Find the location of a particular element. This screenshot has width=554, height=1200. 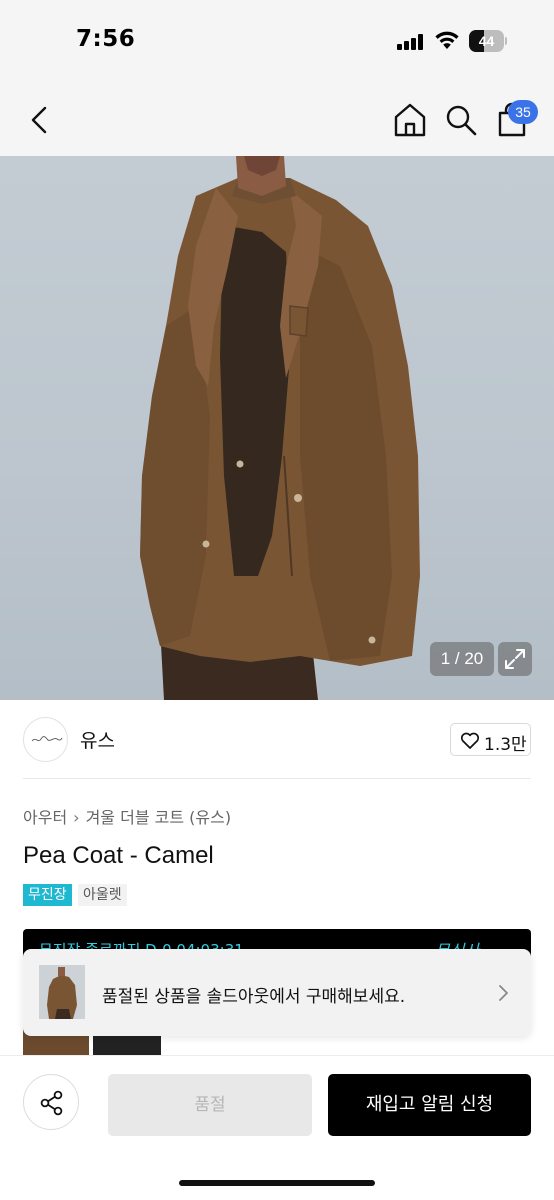

back-icon is located at coordinates (41, 120).